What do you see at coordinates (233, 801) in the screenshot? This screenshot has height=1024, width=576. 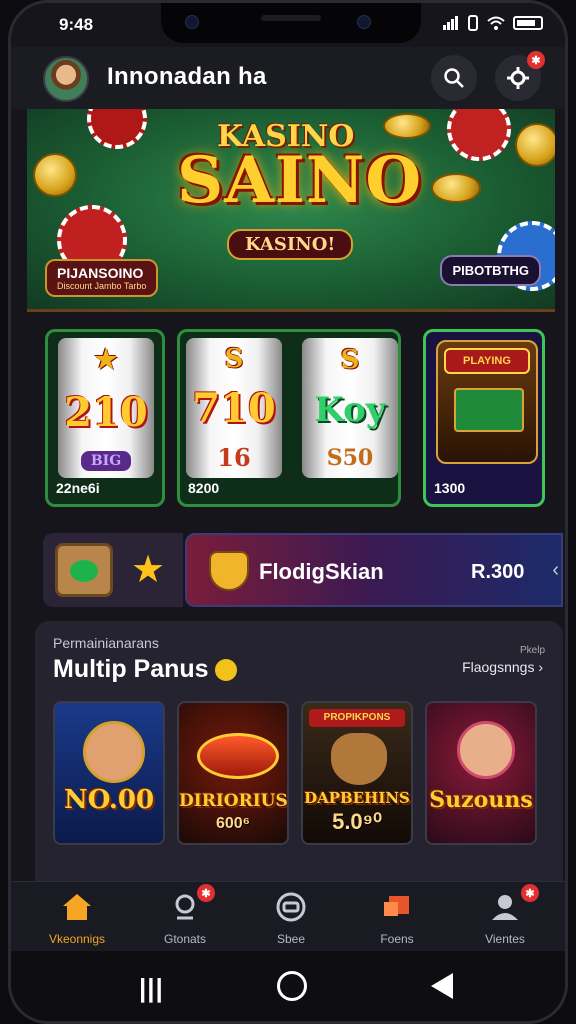 I see `game-title: DIRIORIUS` at bounding box center [233, 801].